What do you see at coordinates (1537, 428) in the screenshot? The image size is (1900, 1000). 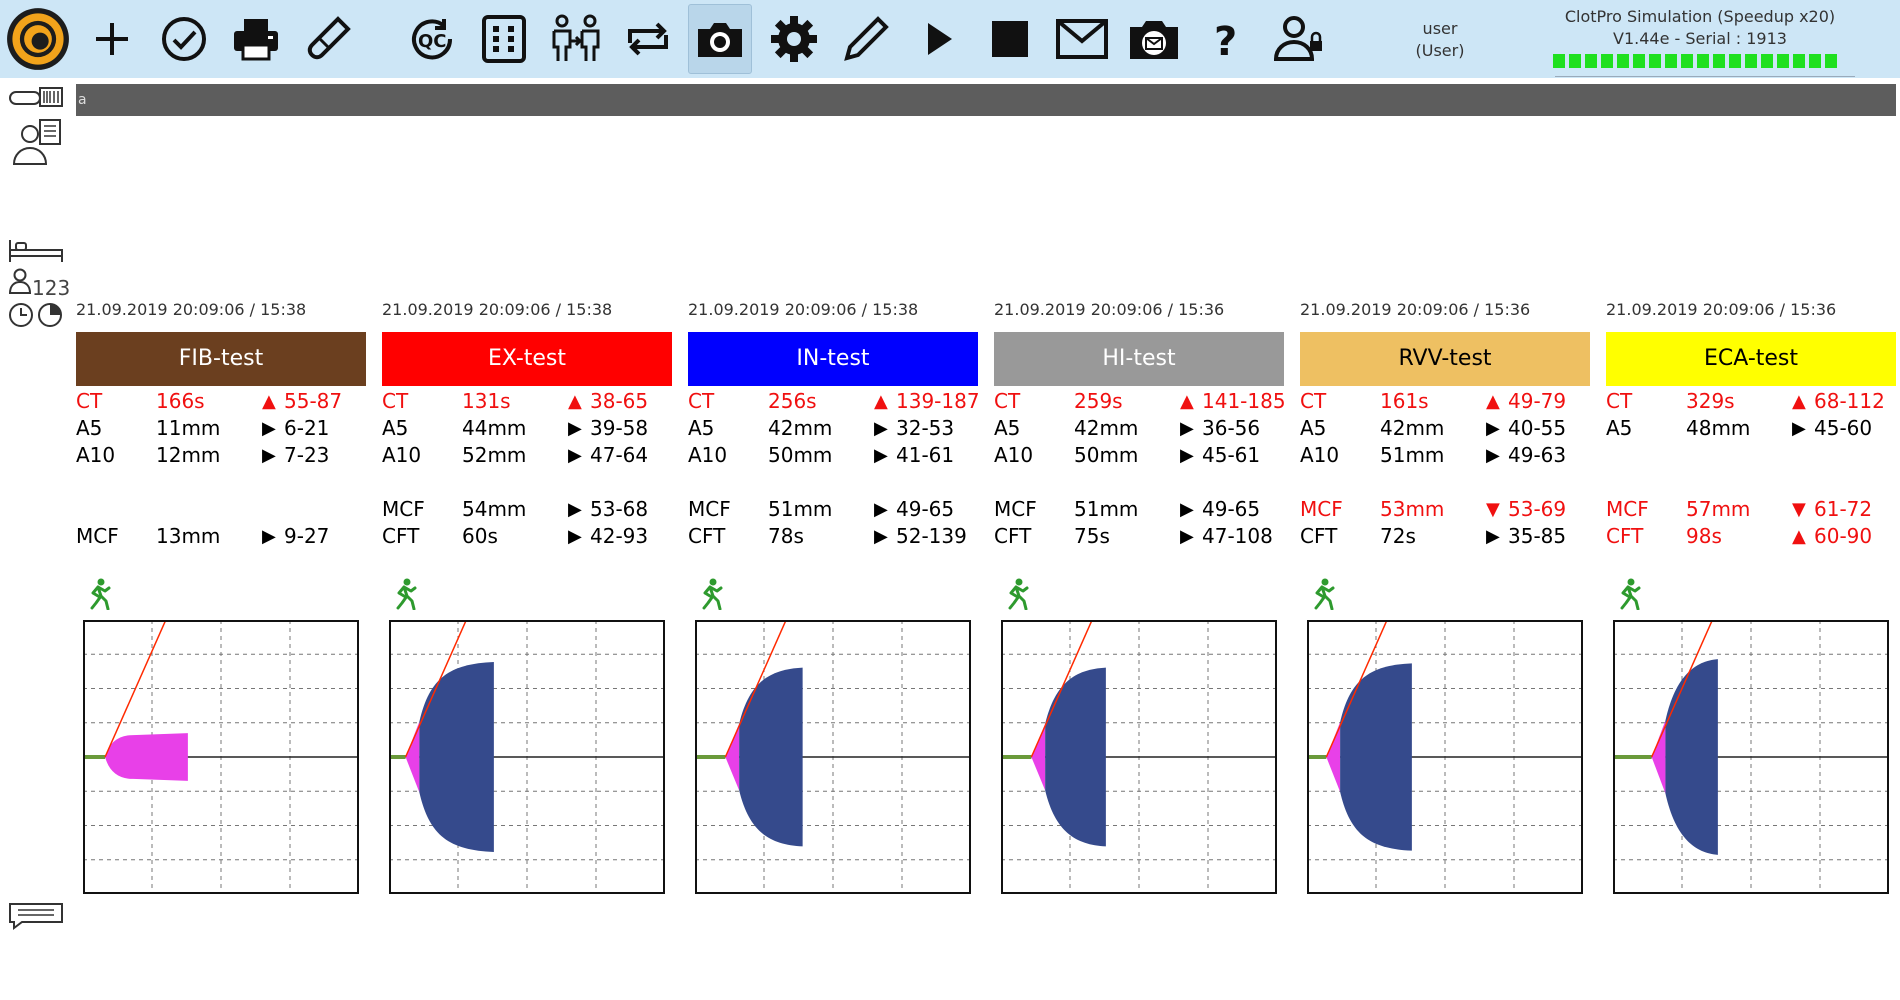 I see `reference-range: 40-55` at bounding box center [1537, 428].